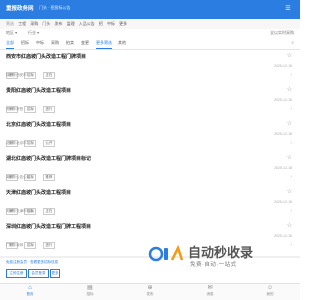 The height and width of the screenshot is (300, 320). Describe the element at coordinates (10, 44) in the screenshot. I see `tab-all: 全部` at that location.